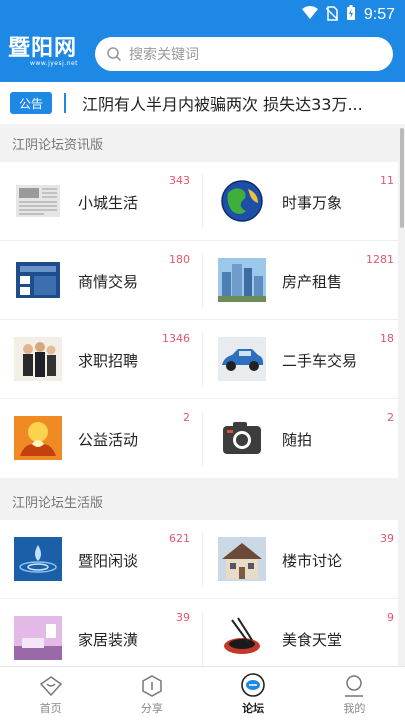 The image size is (405, 720). What do you see at coordinates (38, 638) in the screenshot?
I see `interior-thumb` at bounding box center [38, 638].